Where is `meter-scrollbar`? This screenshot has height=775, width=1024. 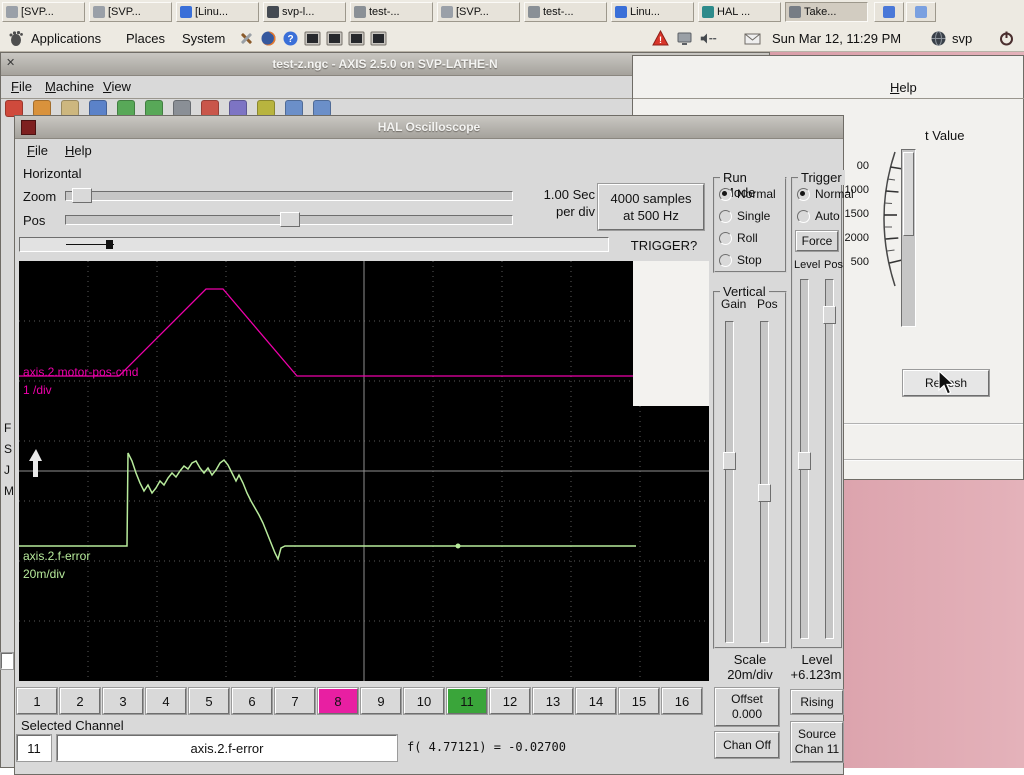
meter-scrollbar is located at coordinates (908, 238).